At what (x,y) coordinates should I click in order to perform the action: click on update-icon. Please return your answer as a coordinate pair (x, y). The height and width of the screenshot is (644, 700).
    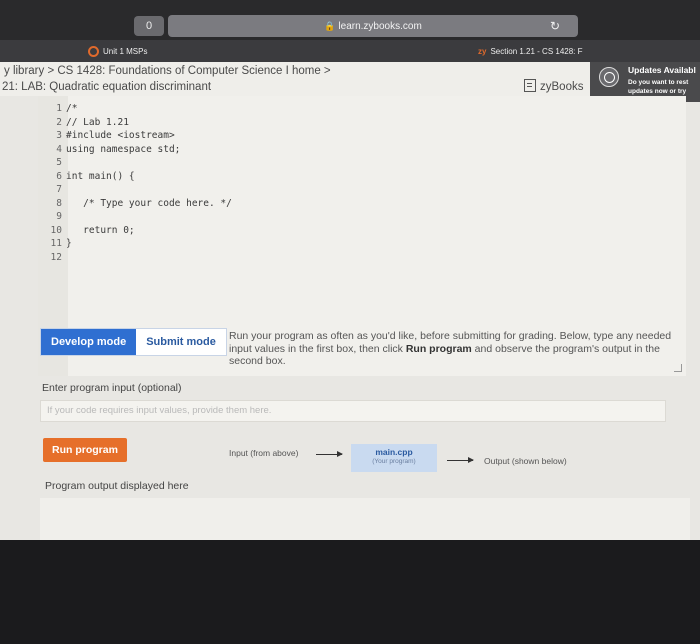
    Looking at the image, I should click on (609, 77).